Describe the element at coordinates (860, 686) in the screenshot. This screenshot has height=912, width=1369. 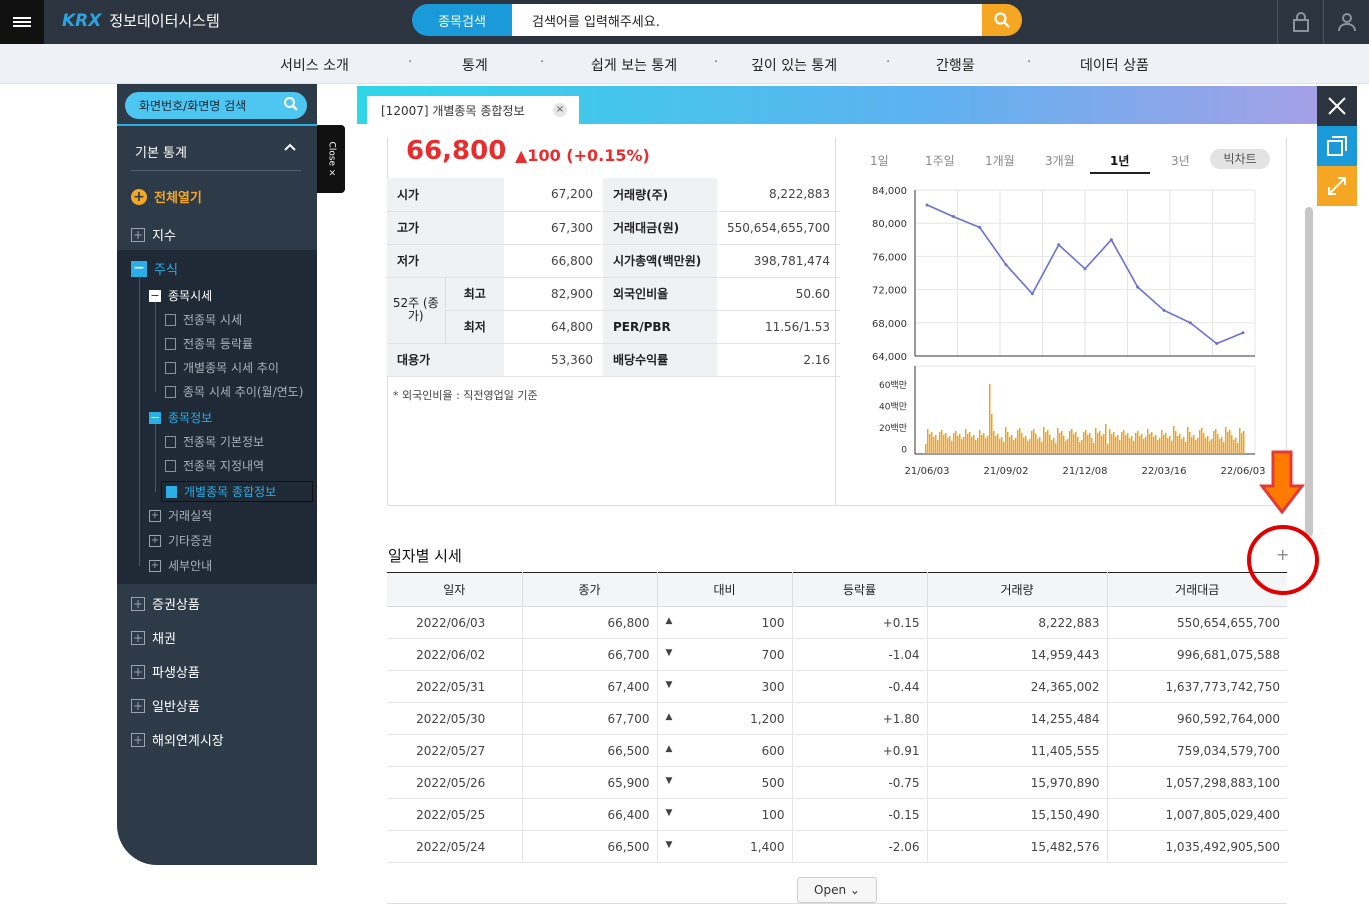
I see `cell-rate: -0.44` at that location.